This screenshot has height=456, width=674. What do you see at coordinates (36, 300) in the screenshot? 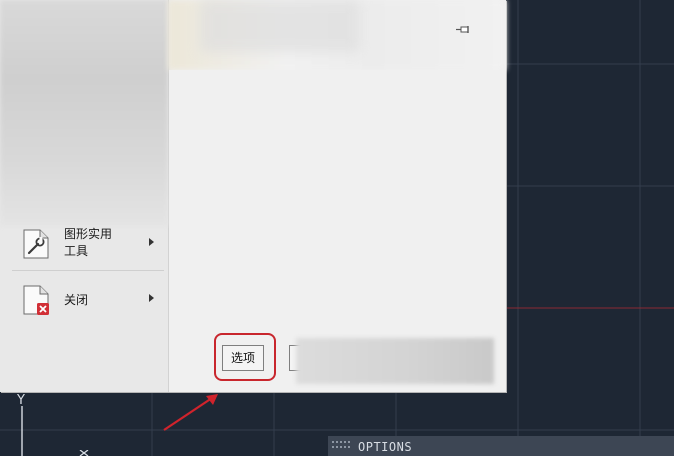
I see `close-drawing-icon` at bounding box center [36, 300].